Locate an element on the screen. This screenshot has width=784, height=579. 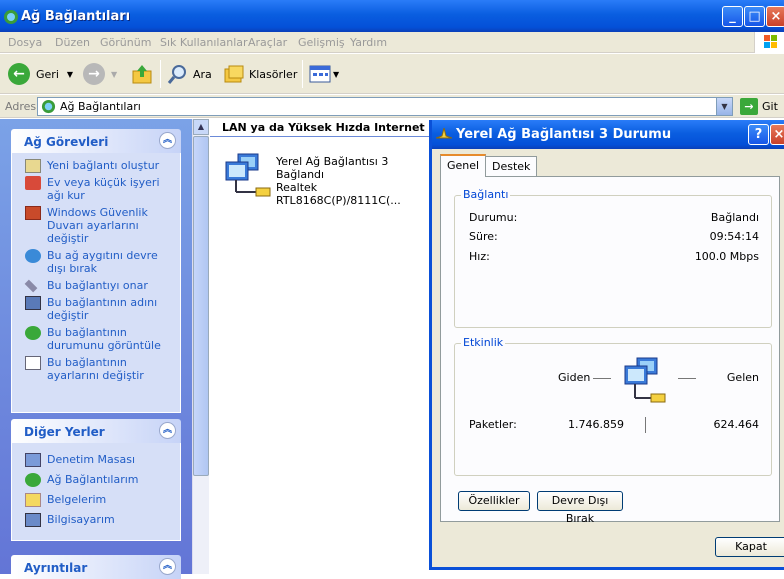
search-icon is located at coordinates (176, 74).